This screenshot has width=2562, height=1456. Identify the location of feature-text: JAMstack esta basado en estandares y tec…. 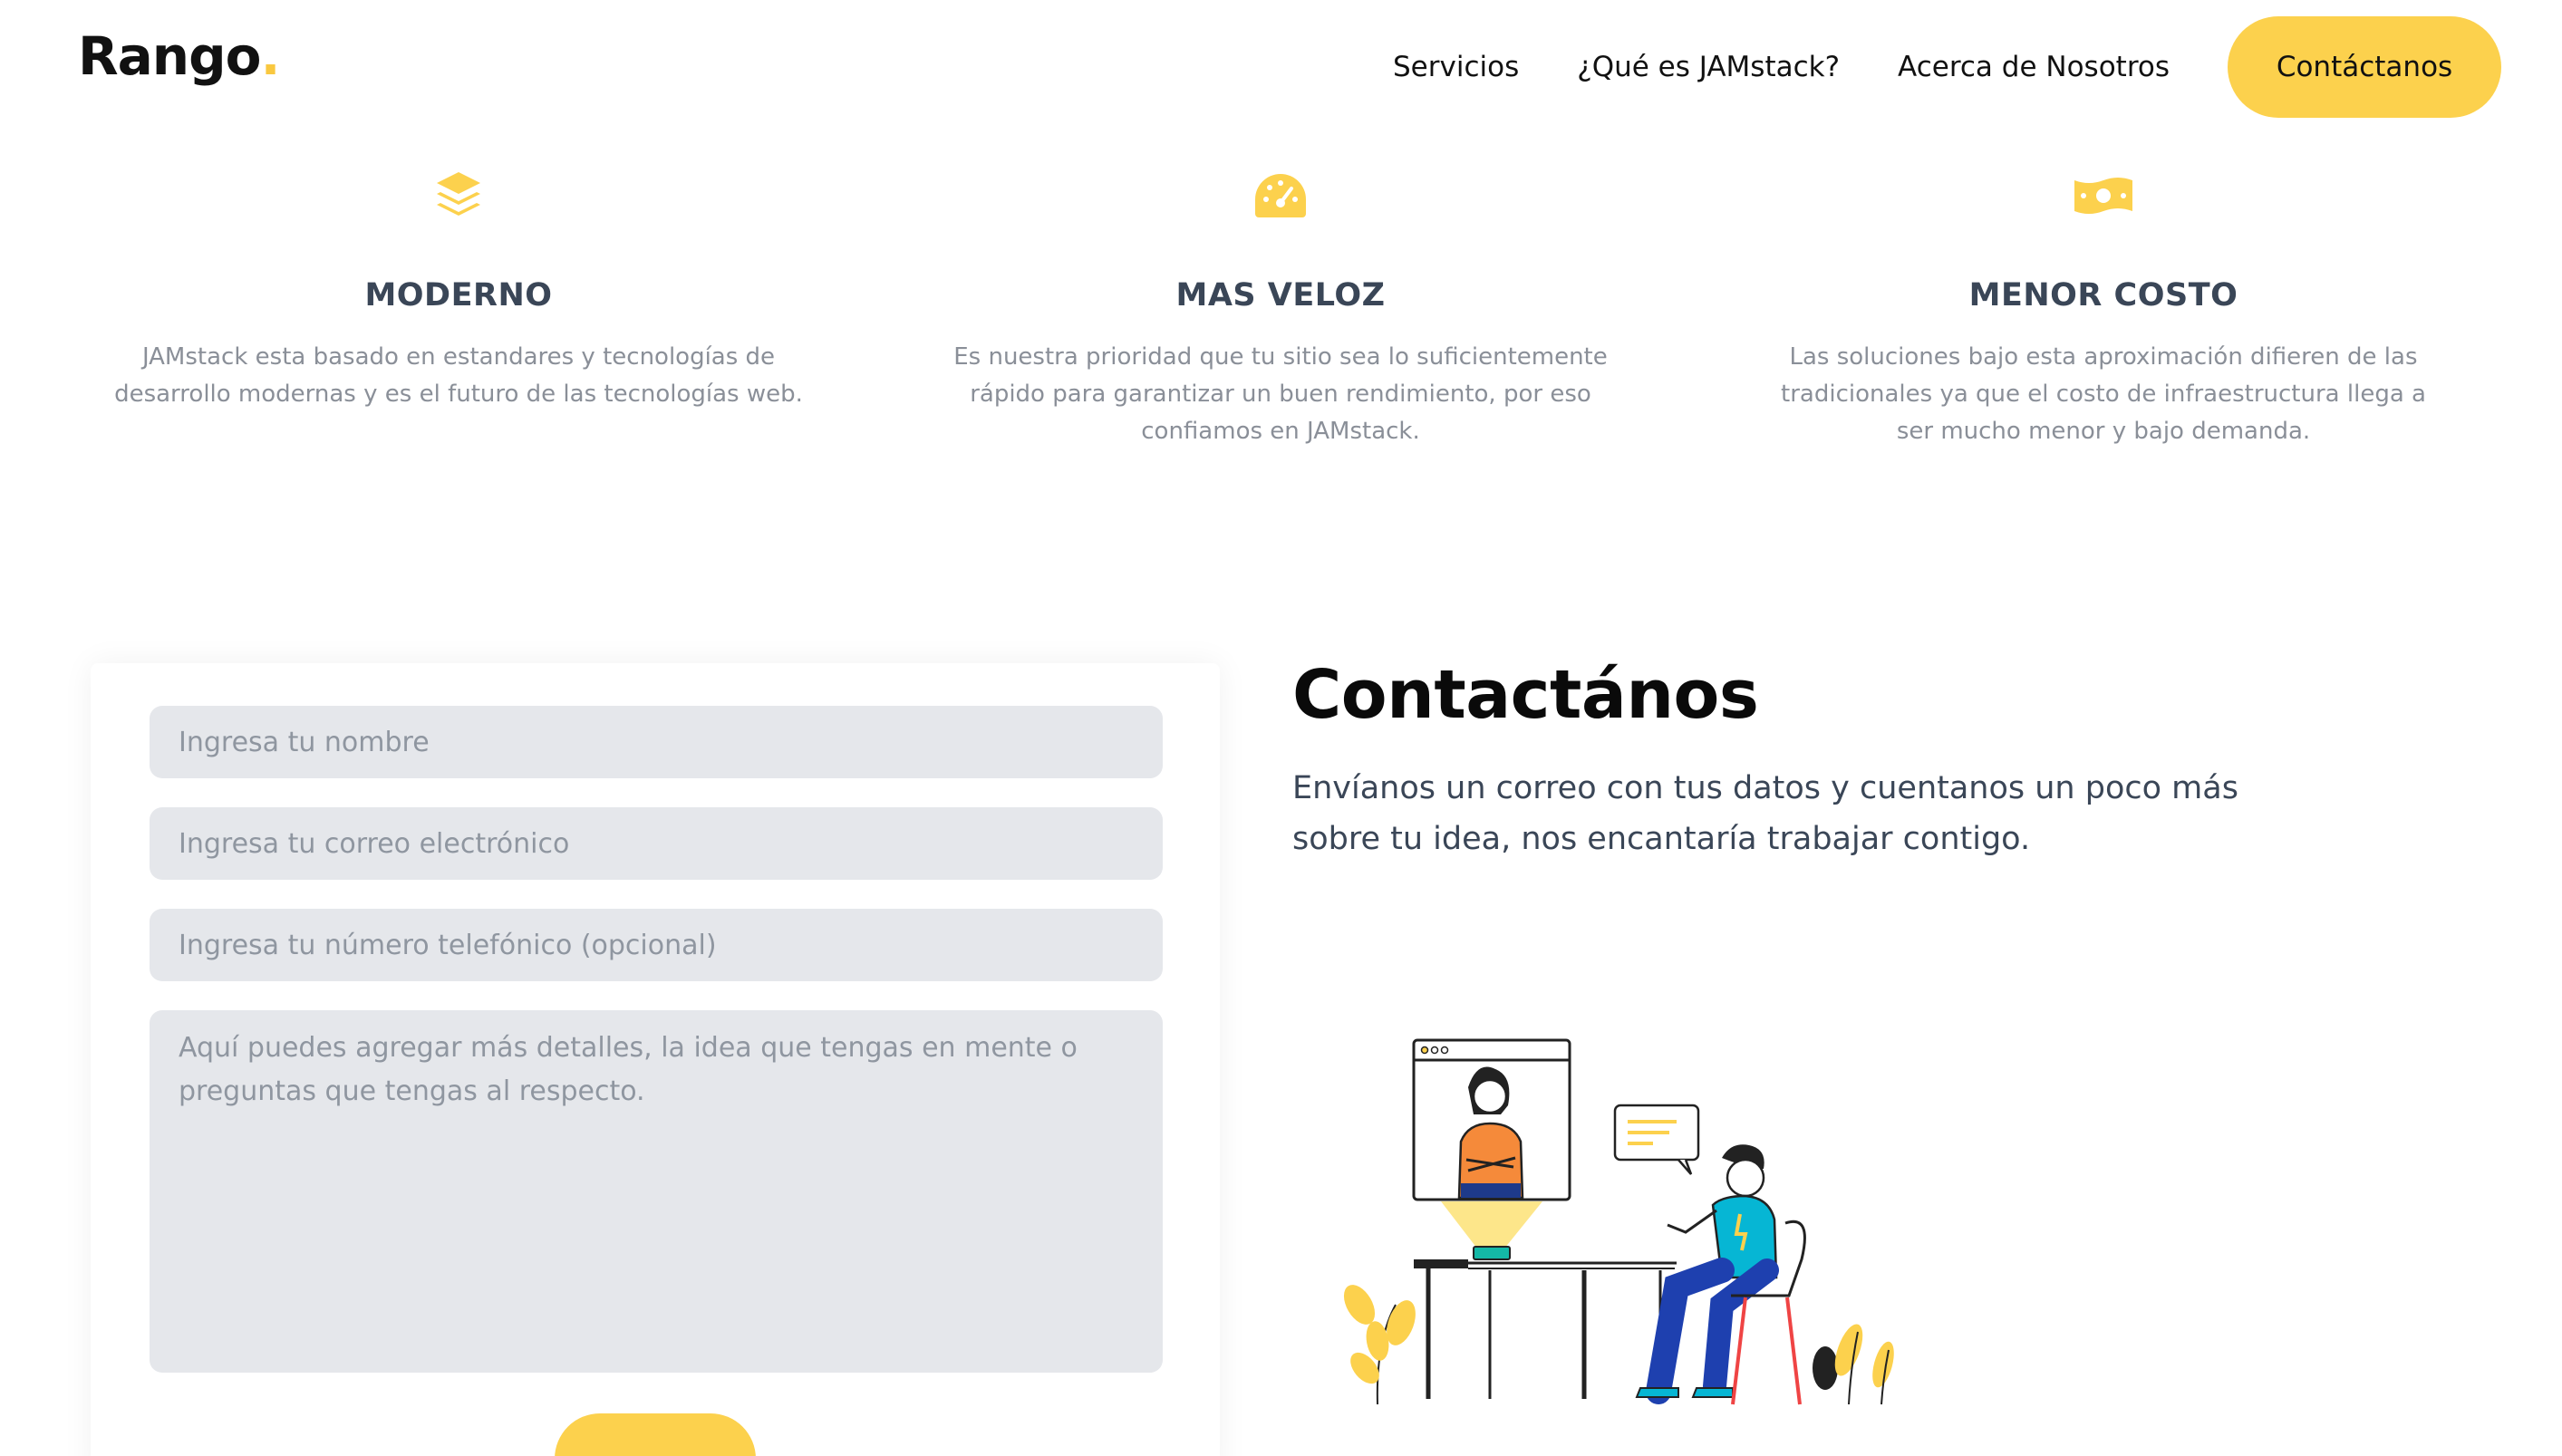
(458, 375).